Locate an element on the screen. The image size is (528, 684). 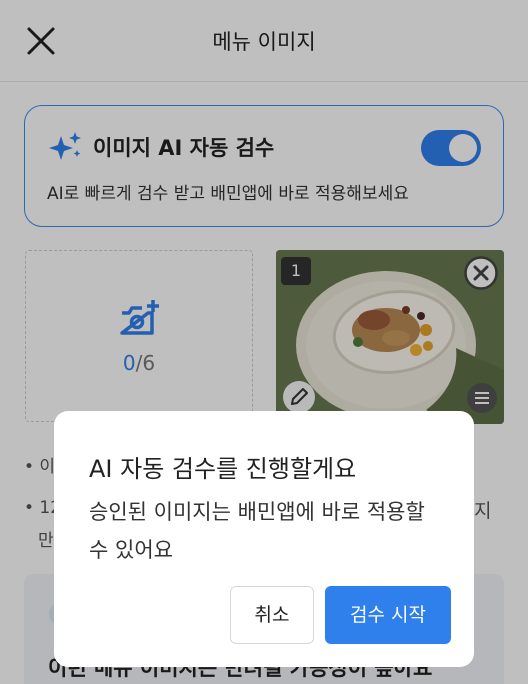
dialog-title: AI 자동 검수를 진행할게요 is located at coordinates (223, 469).